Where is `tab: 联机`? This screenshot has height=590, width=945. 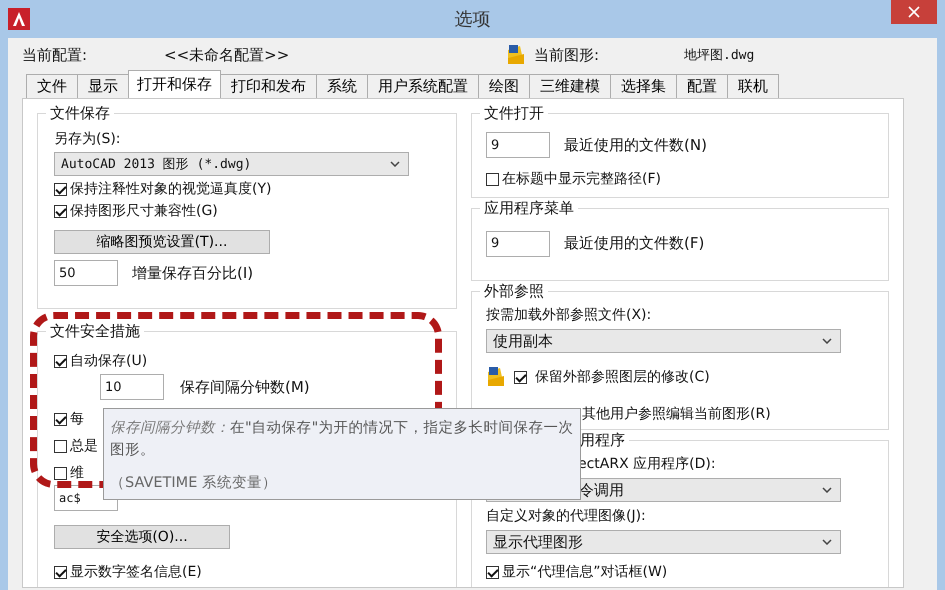
tab: 联机 is located at coordinates (753, 86).